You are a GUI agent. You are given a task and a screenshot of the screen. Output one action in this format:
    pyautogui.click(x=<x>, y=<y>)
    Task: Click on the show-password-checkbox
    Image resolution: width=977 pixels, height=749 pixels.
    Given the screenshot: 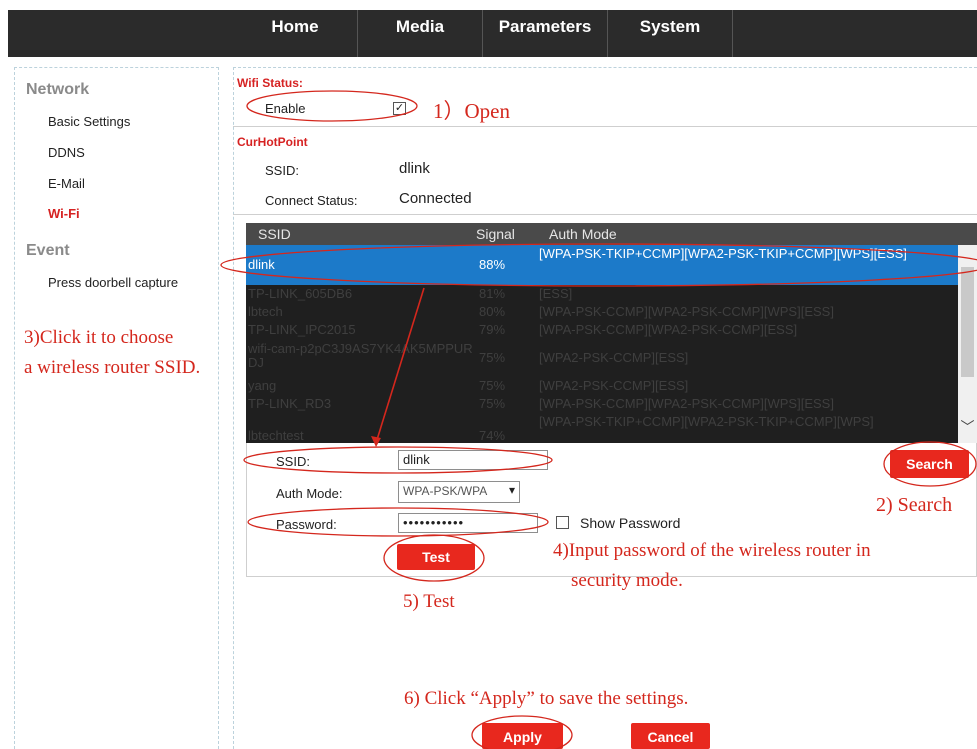 What is the action you would take?
    pyautogui.click(x=562, y=522)
    